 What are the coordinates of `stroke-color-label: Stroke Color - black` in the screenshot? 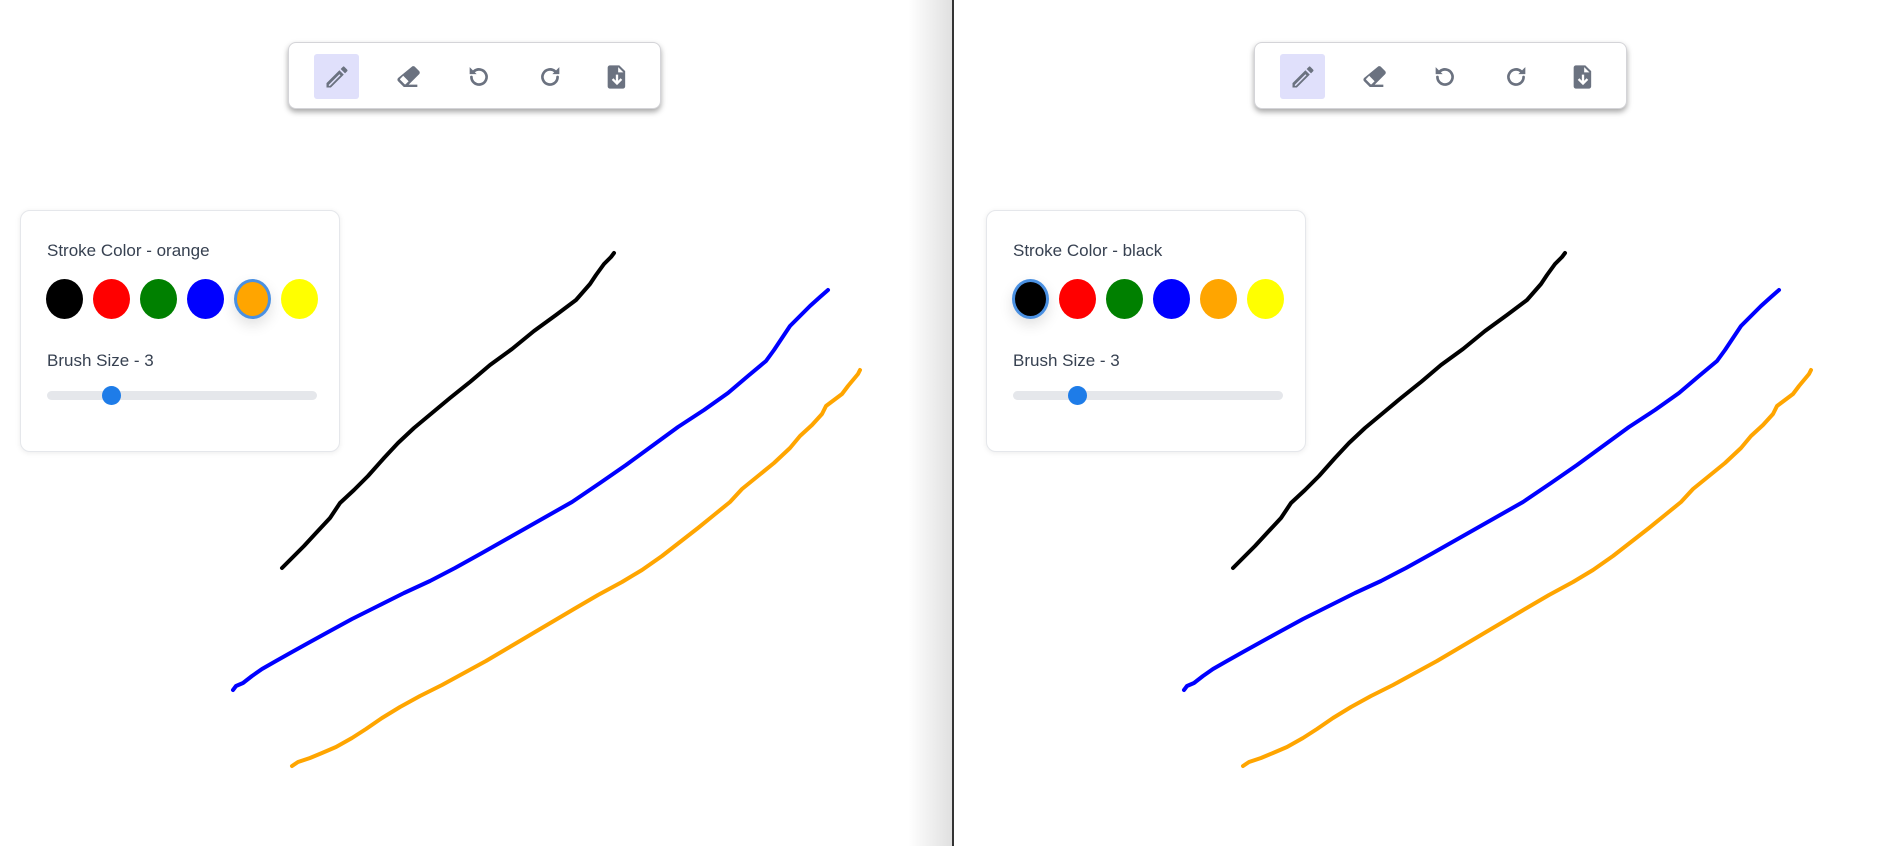 It's located at (1088, 250).